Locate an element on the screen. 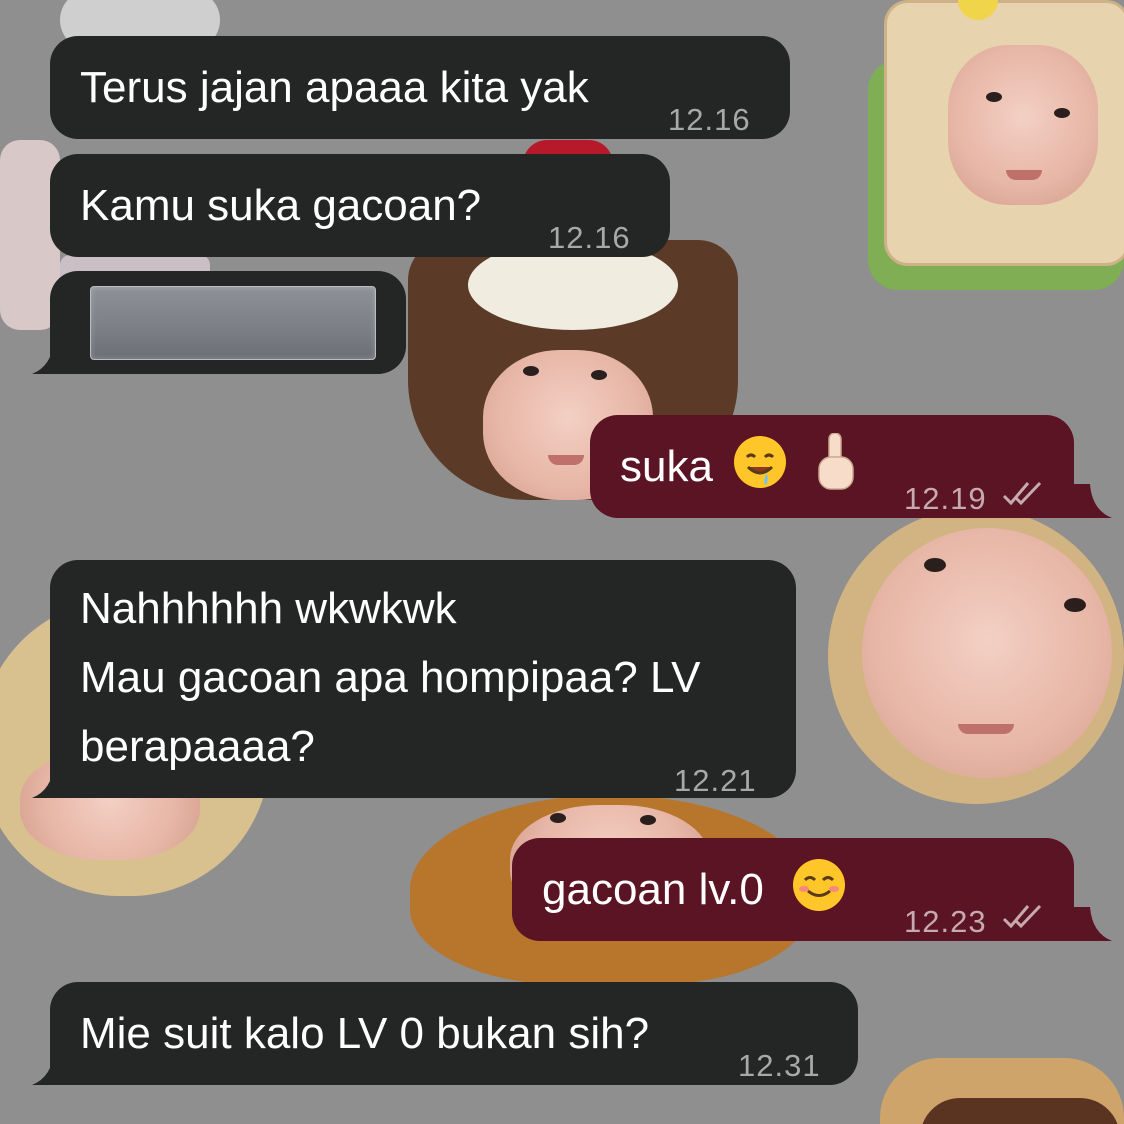 This screenshot has width=1124, height=1124. index-pointing-up-icon is located at coordinates (836, 461).